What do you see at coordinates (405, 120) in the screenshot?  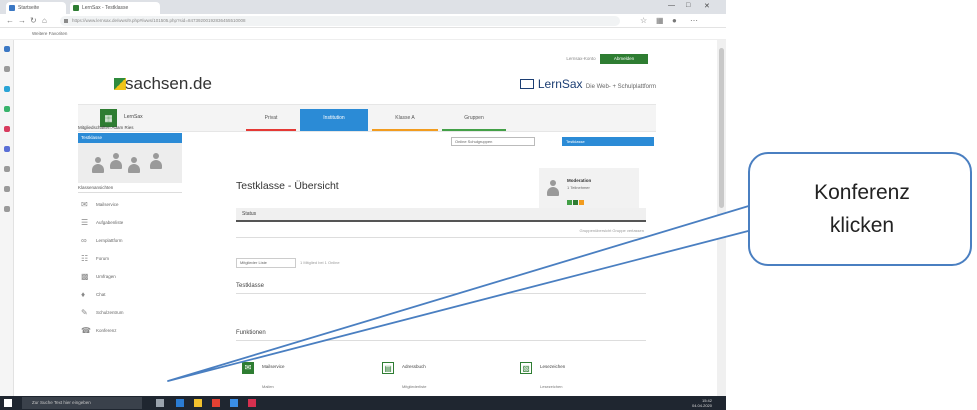 I see `tab-klasse: Klasse A` at bounding box center [405, 120].